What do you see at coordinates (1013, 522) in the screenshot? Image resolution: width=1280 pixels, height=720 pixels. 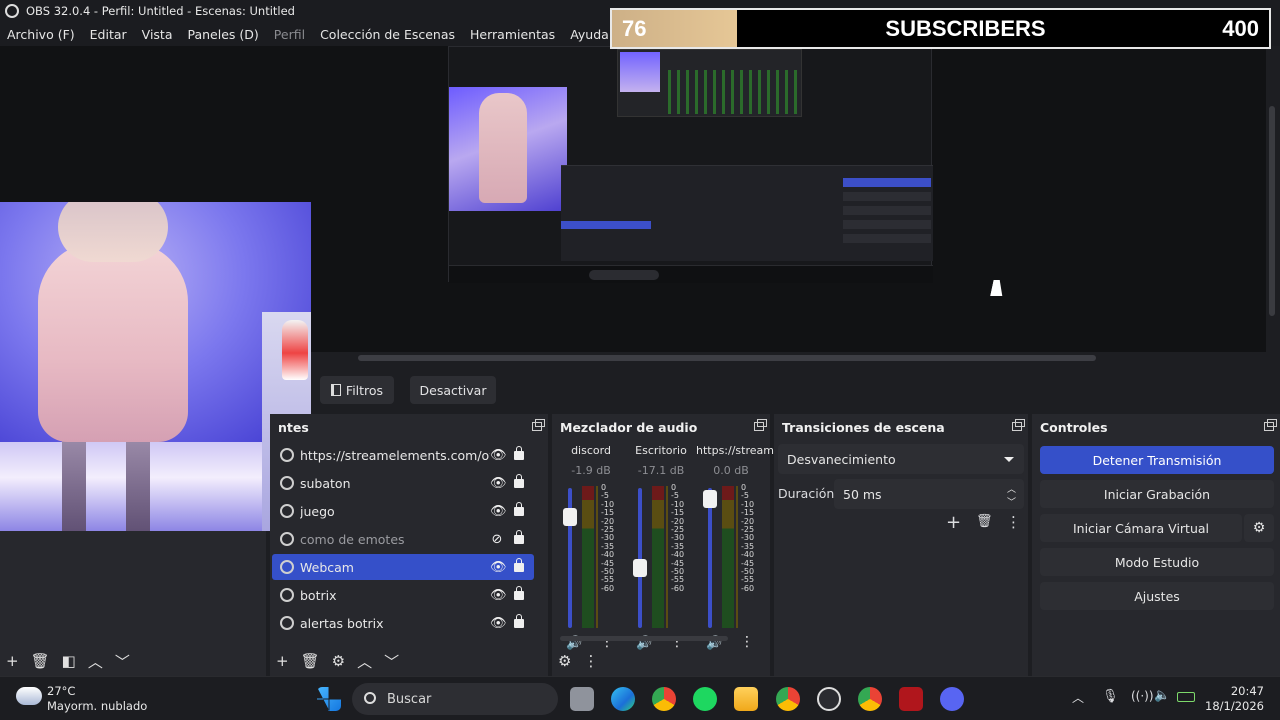 I see `transition-menu-icon: ⋮` at bounding box center [1013, 522].